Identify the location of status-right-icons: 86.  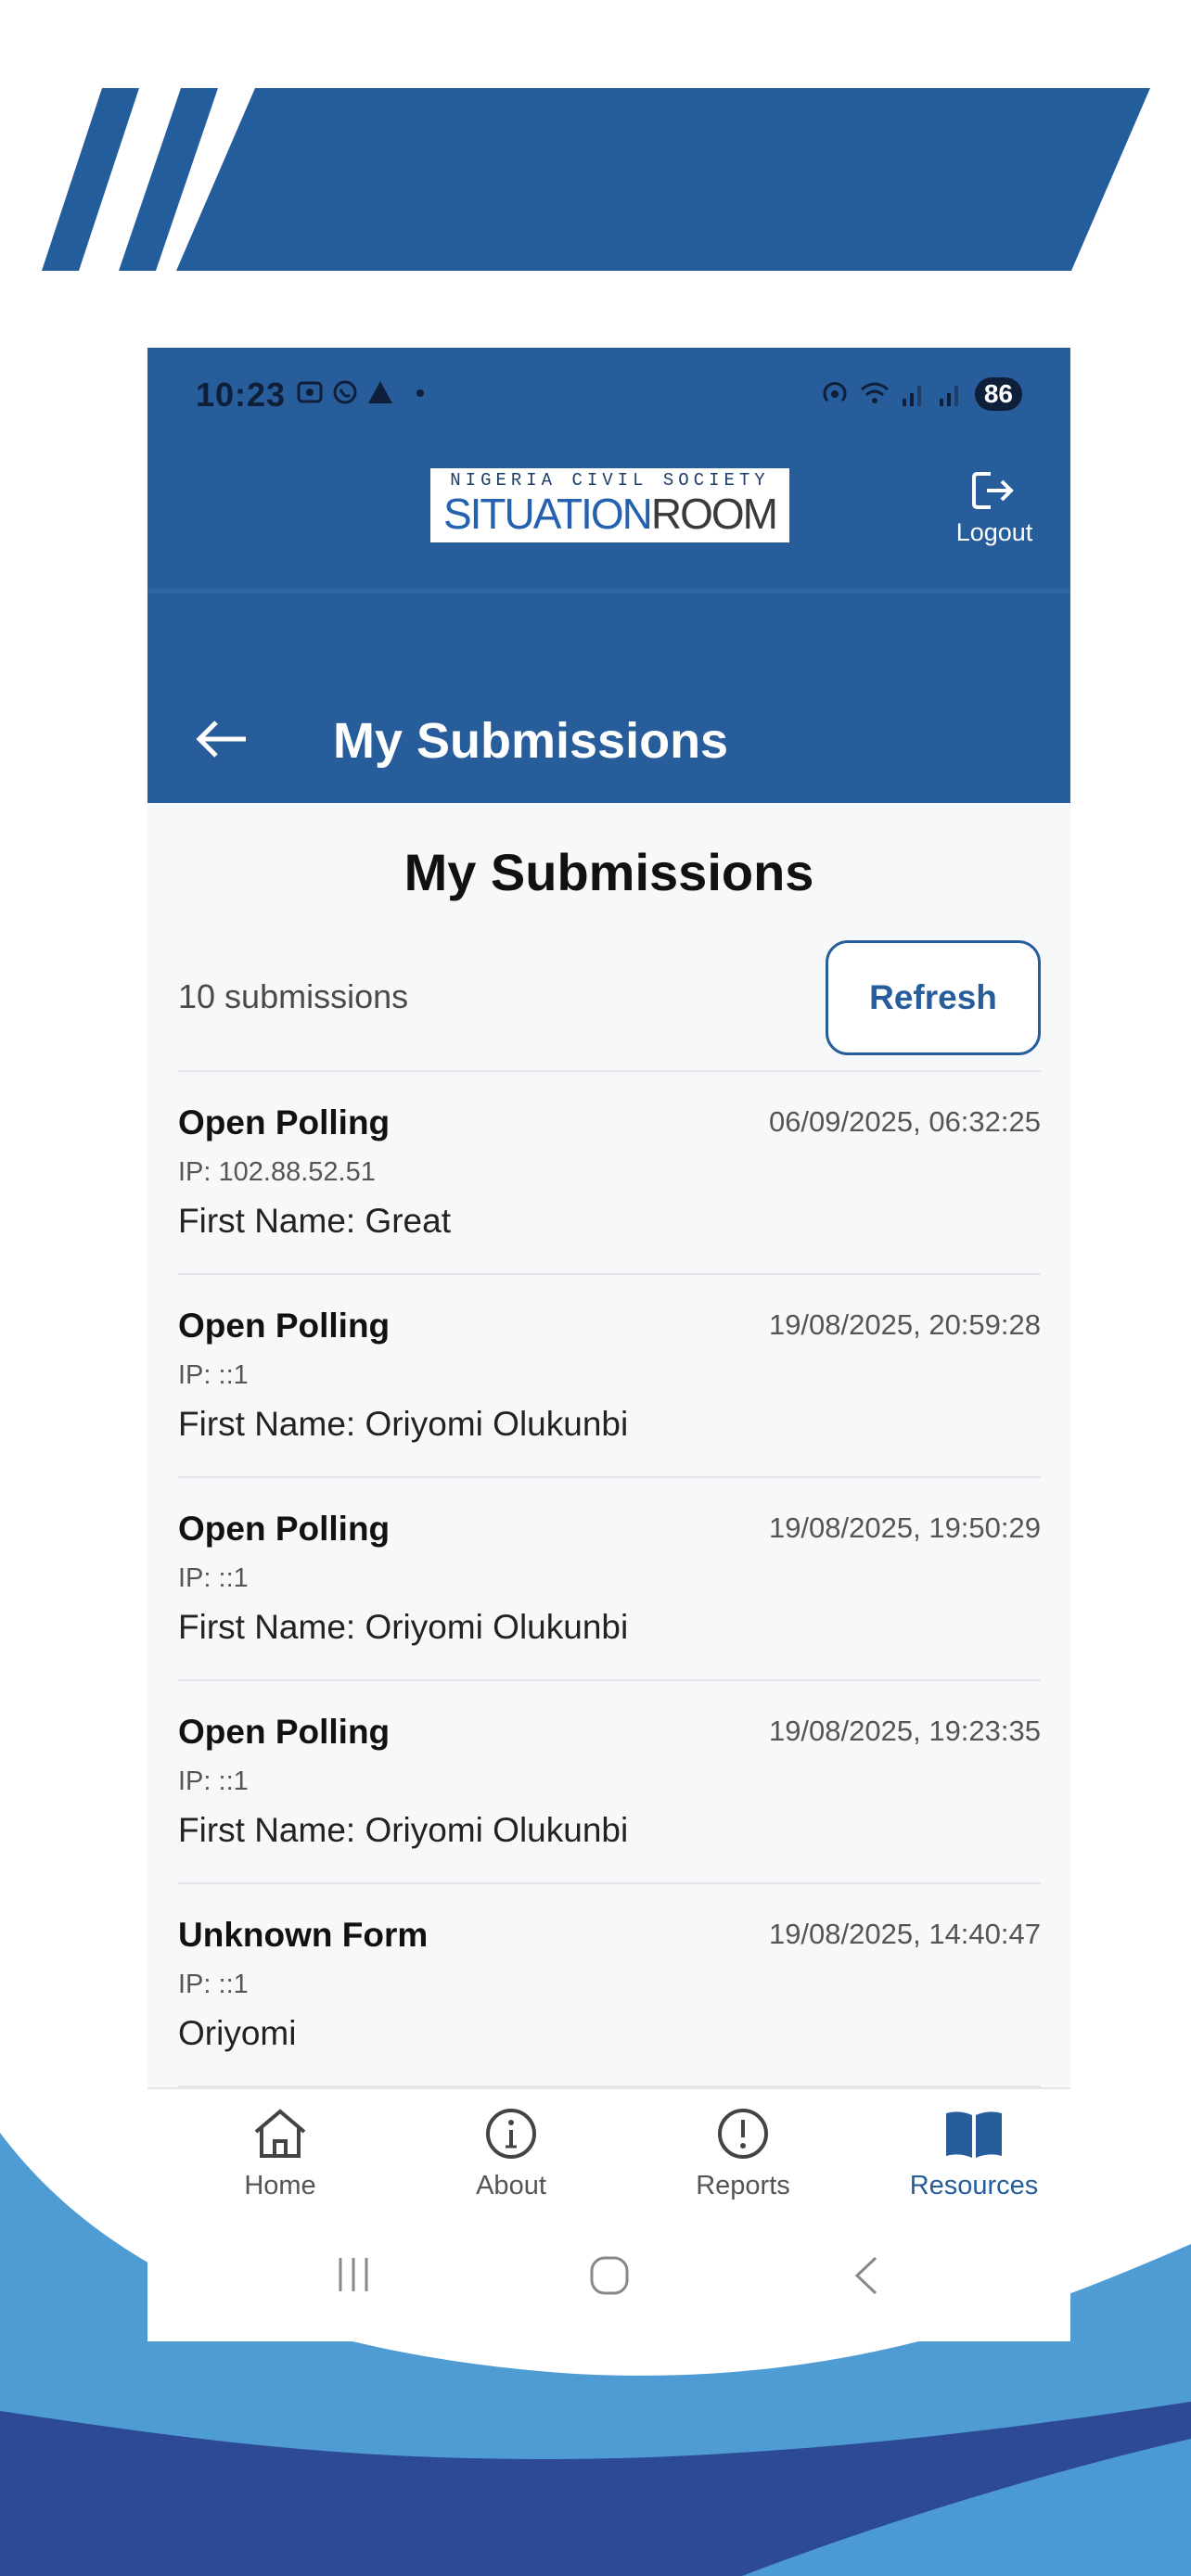
(921, 394).